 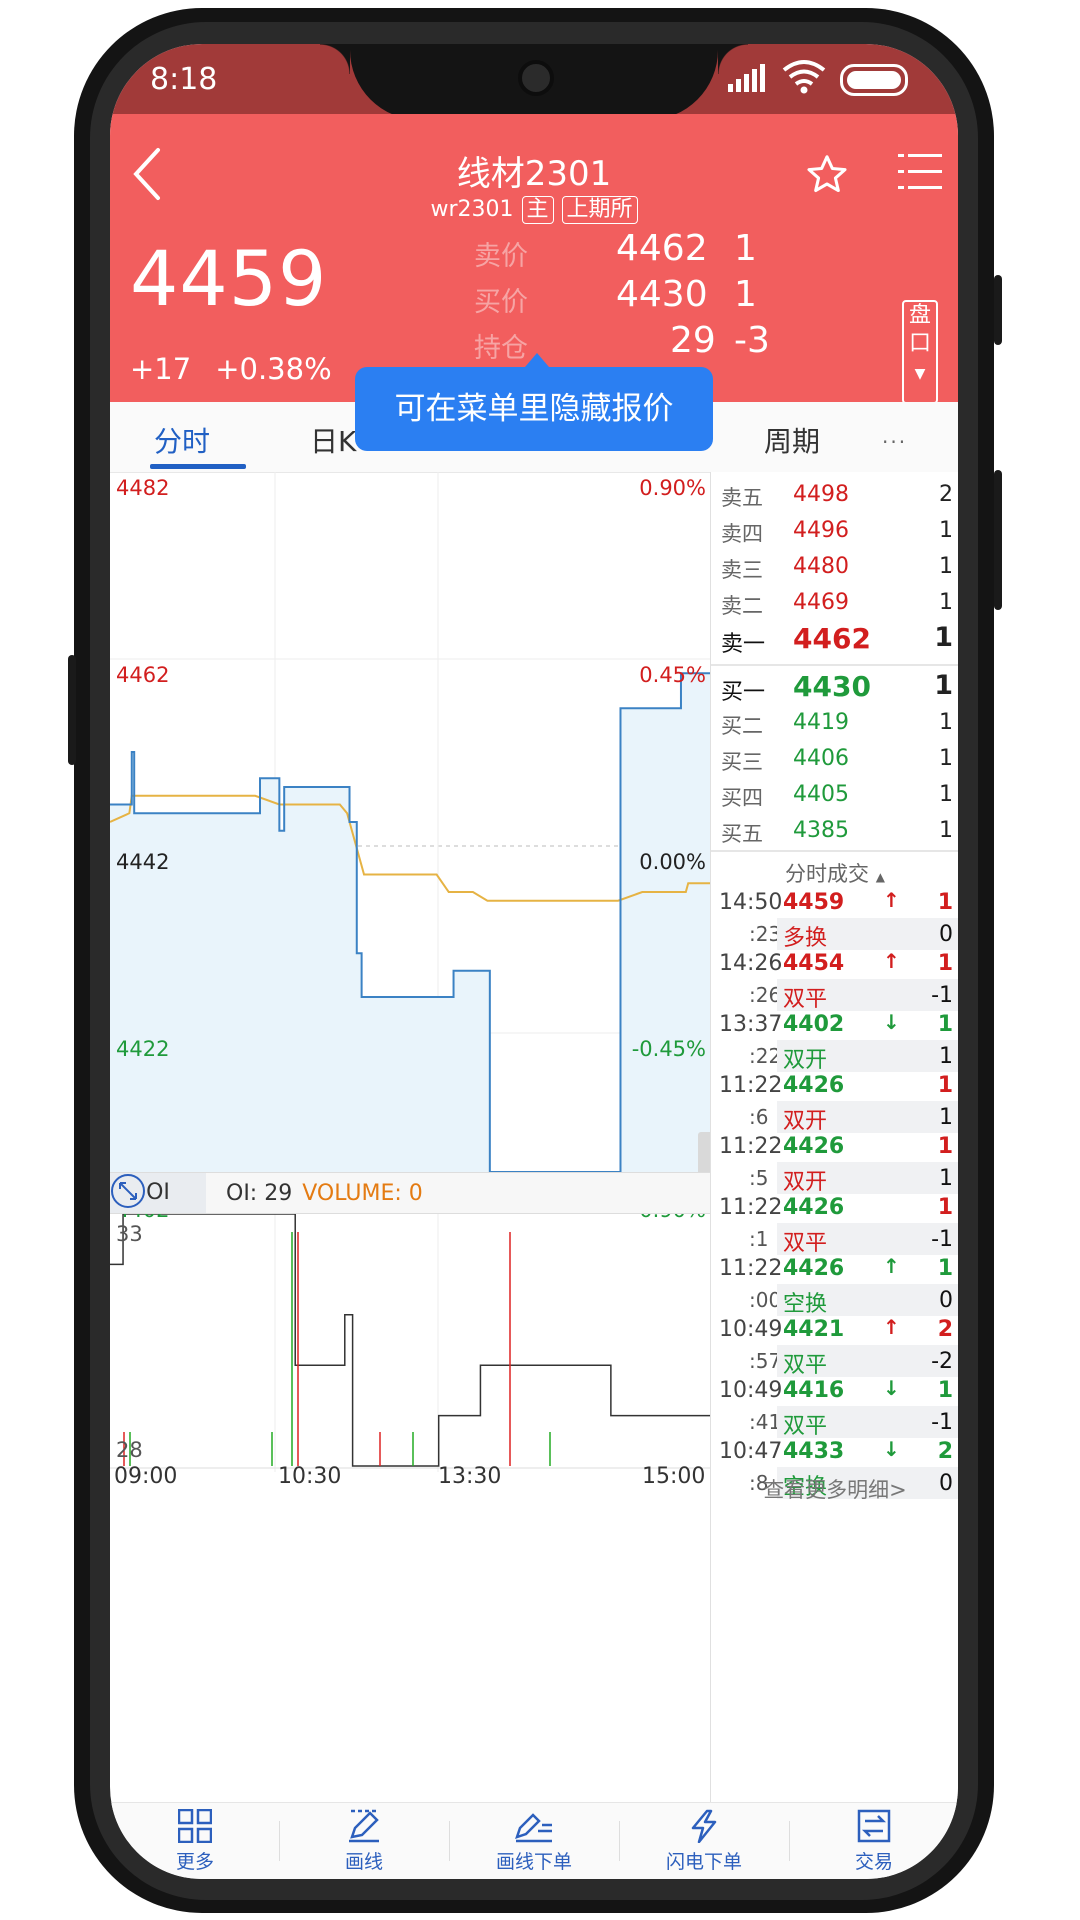 I want to click on trade-price: 4433, so click(x=814, y=1451).